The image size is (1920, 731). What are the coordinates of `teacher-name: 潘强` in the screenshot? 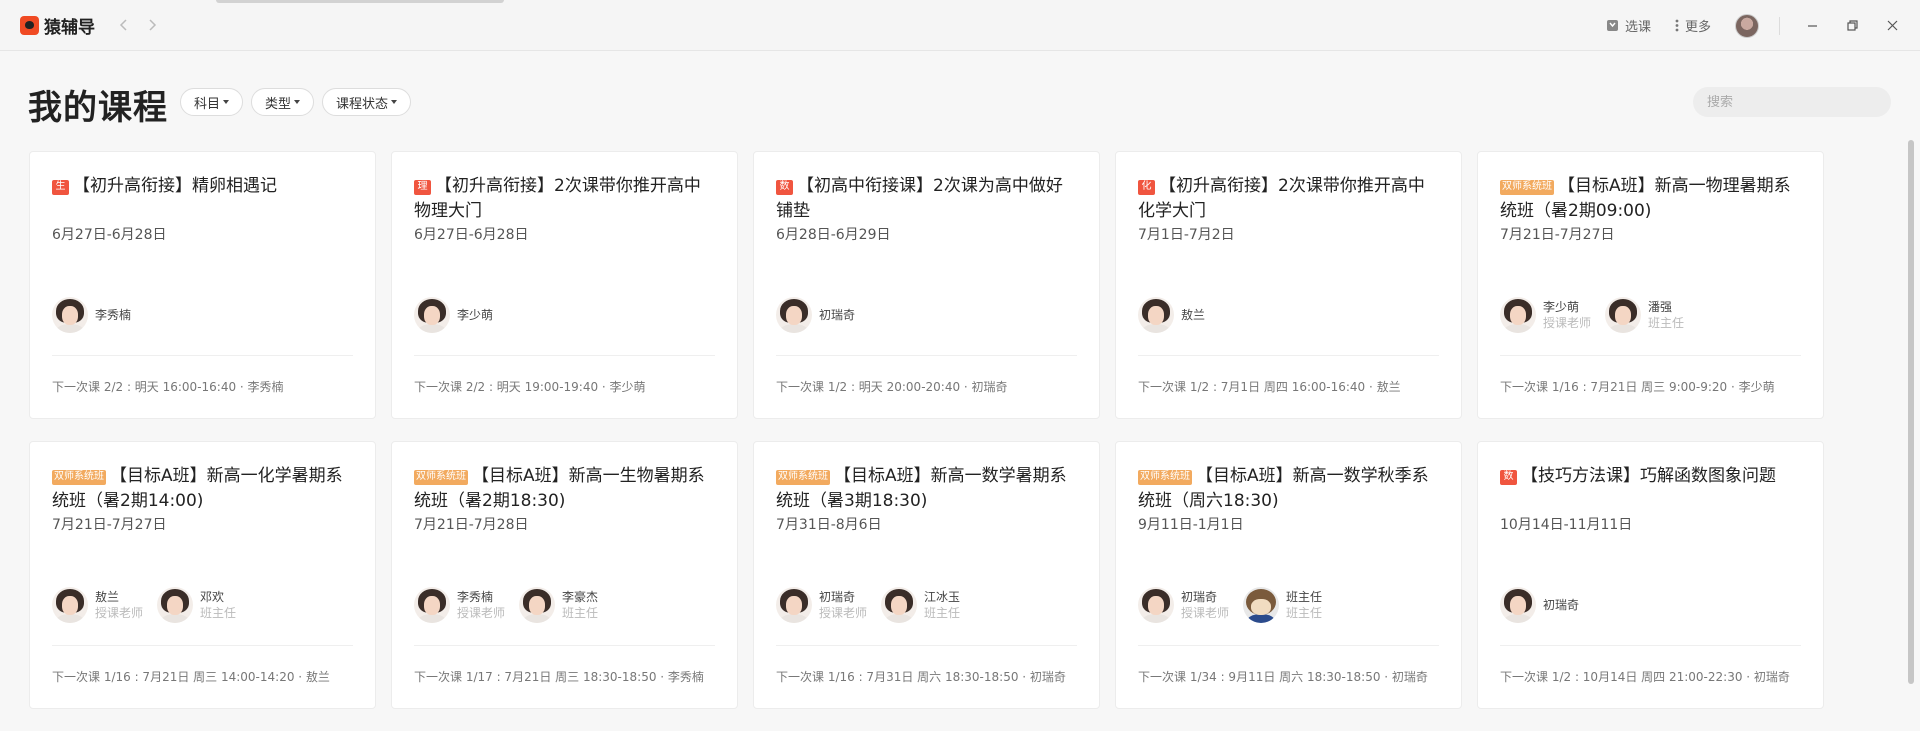 It's located at (1660, 307).